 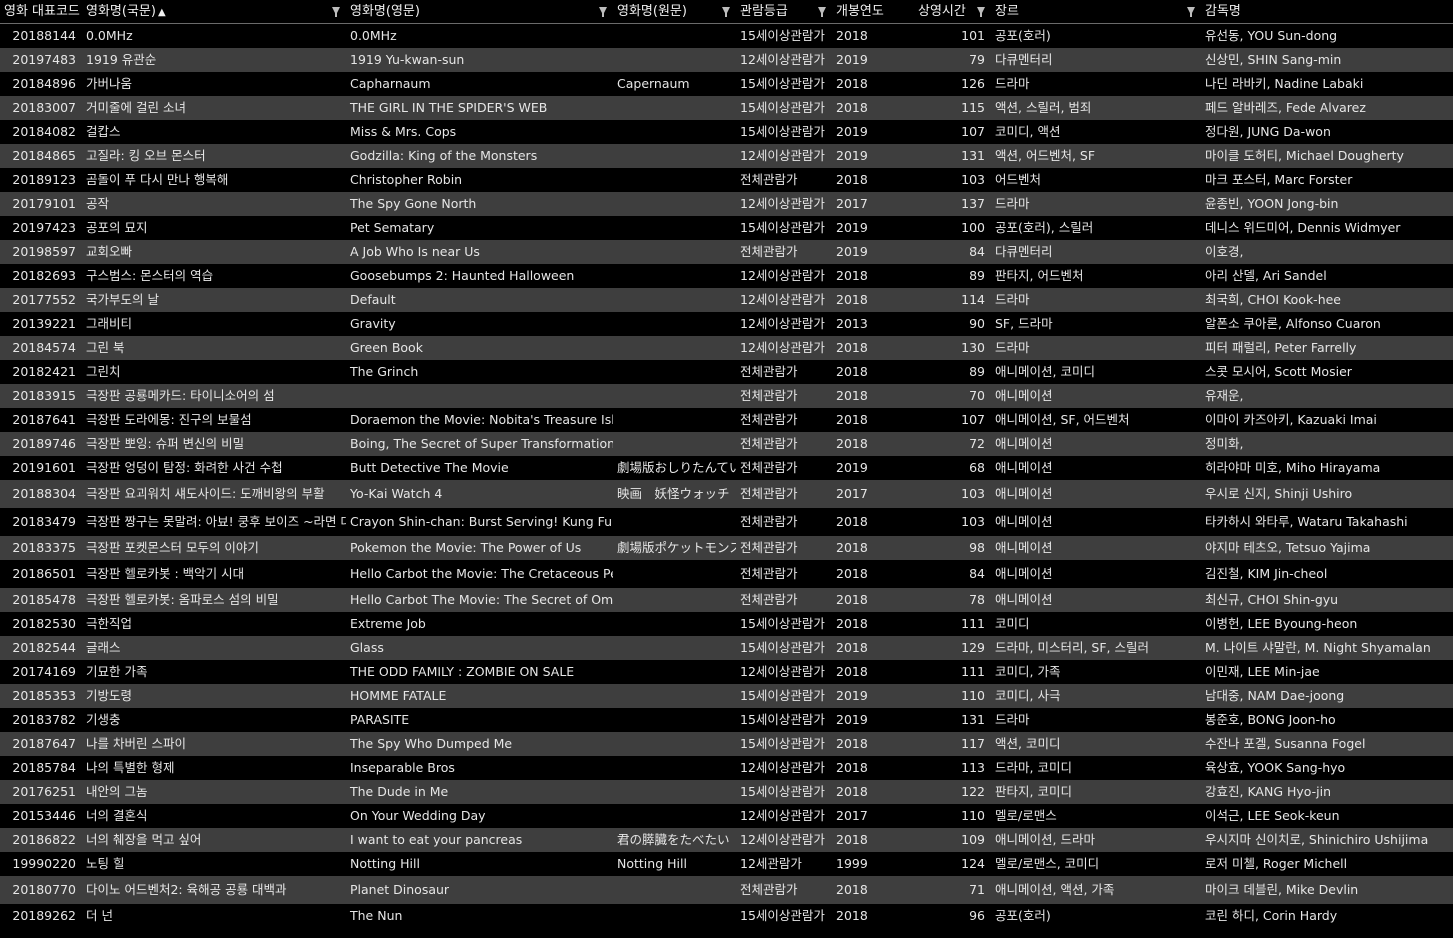 What do you see at coordinates (44, 719) in the screenshot?
I see `cell-movie-code: 20183782` at bounding box center [44, 719].